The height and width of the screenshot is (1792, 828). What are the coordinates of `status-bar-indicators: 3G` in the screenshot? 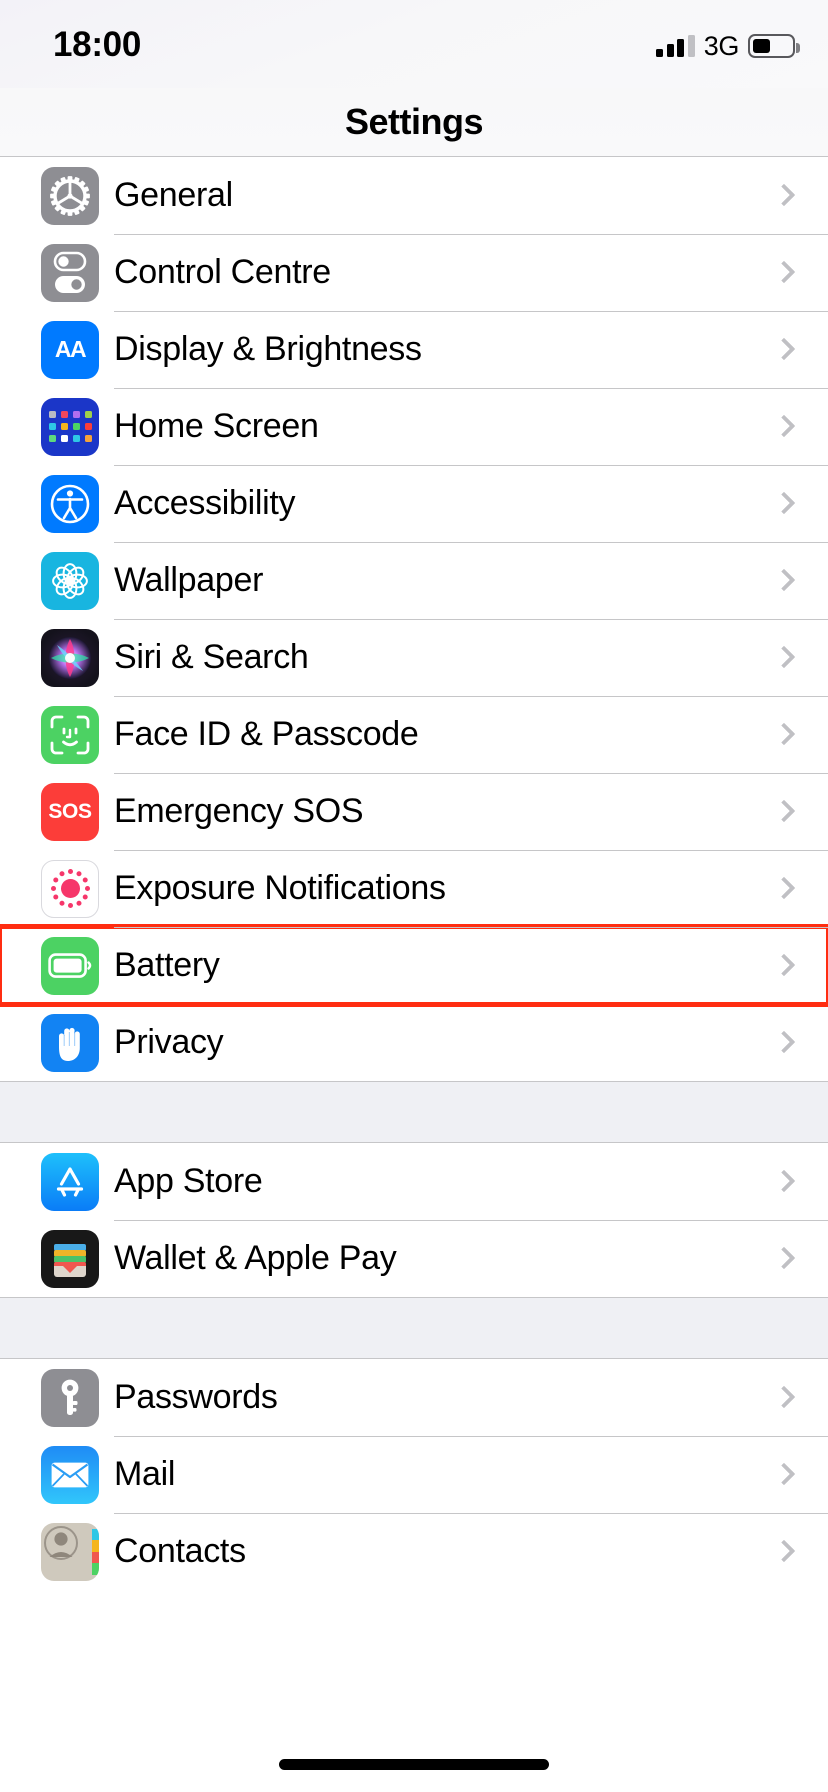 It's located at (728, 46).